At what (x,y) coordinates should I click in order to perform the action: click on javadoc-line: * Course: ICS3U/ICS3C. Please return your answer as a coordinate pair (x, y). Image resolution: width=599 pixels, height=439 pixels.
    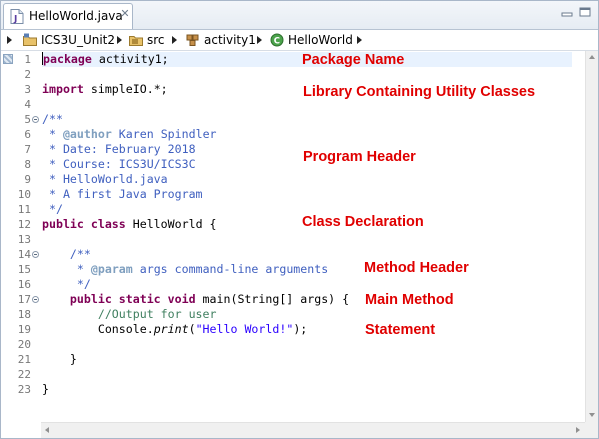
    Looking at the image, I should click on (119, 164).